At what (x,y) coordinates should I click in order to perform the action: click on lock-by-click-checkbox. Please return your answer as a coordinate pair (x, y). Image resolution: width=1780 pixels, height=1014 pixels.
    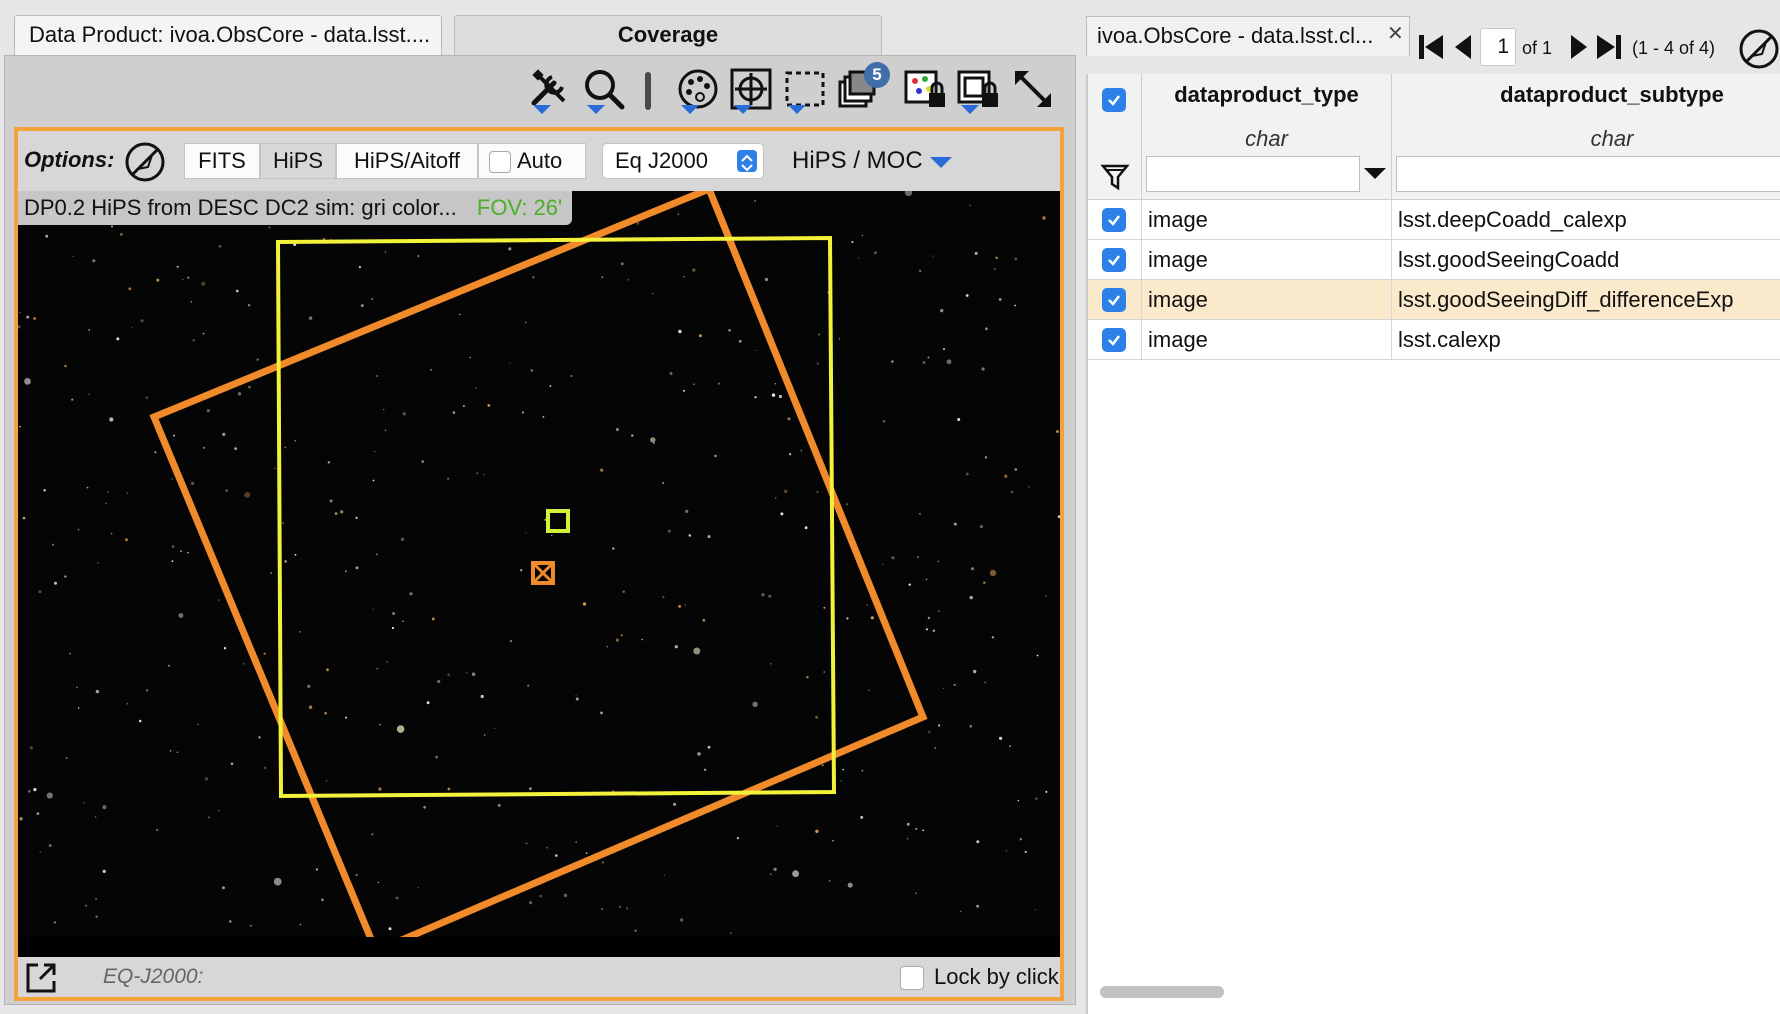
    Looking at the image, I should click on (912, 978).